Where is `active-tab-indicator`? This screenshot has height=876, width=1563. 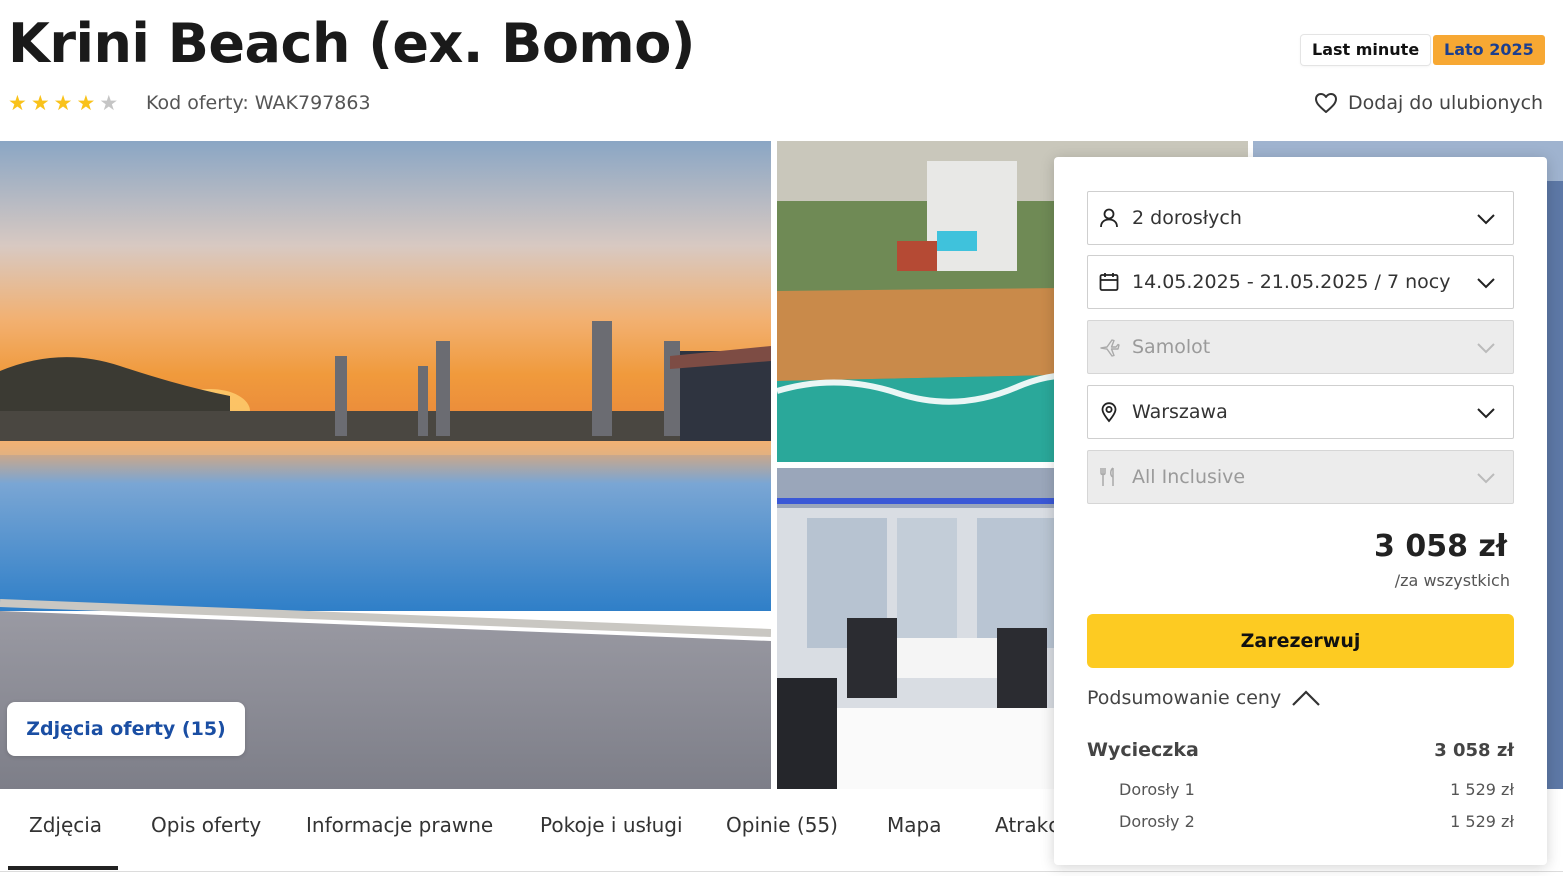 active-tab-indicator is located at coordinates (63, 868).